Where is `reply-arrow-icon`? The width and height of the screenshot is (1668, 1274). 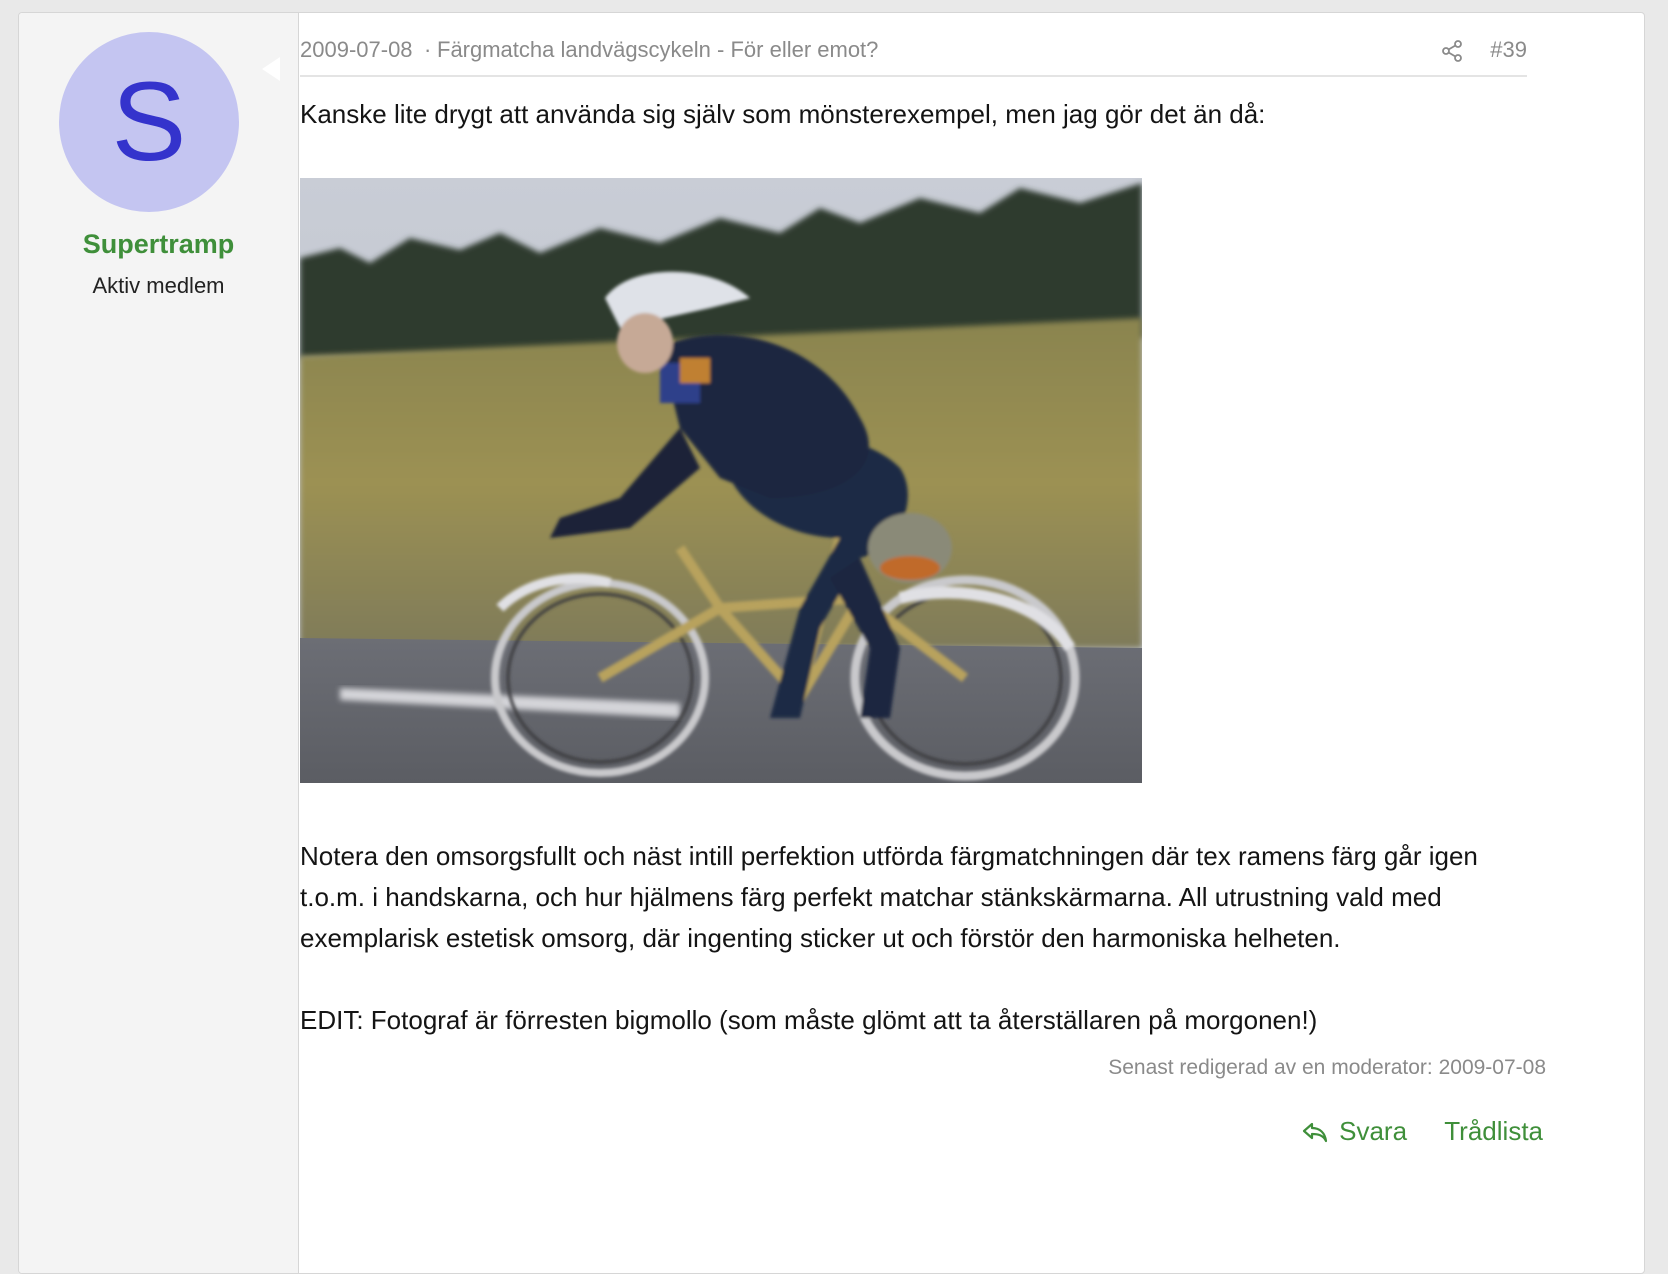 reply-arrow-icon is located at coordinates (1320, 1131).